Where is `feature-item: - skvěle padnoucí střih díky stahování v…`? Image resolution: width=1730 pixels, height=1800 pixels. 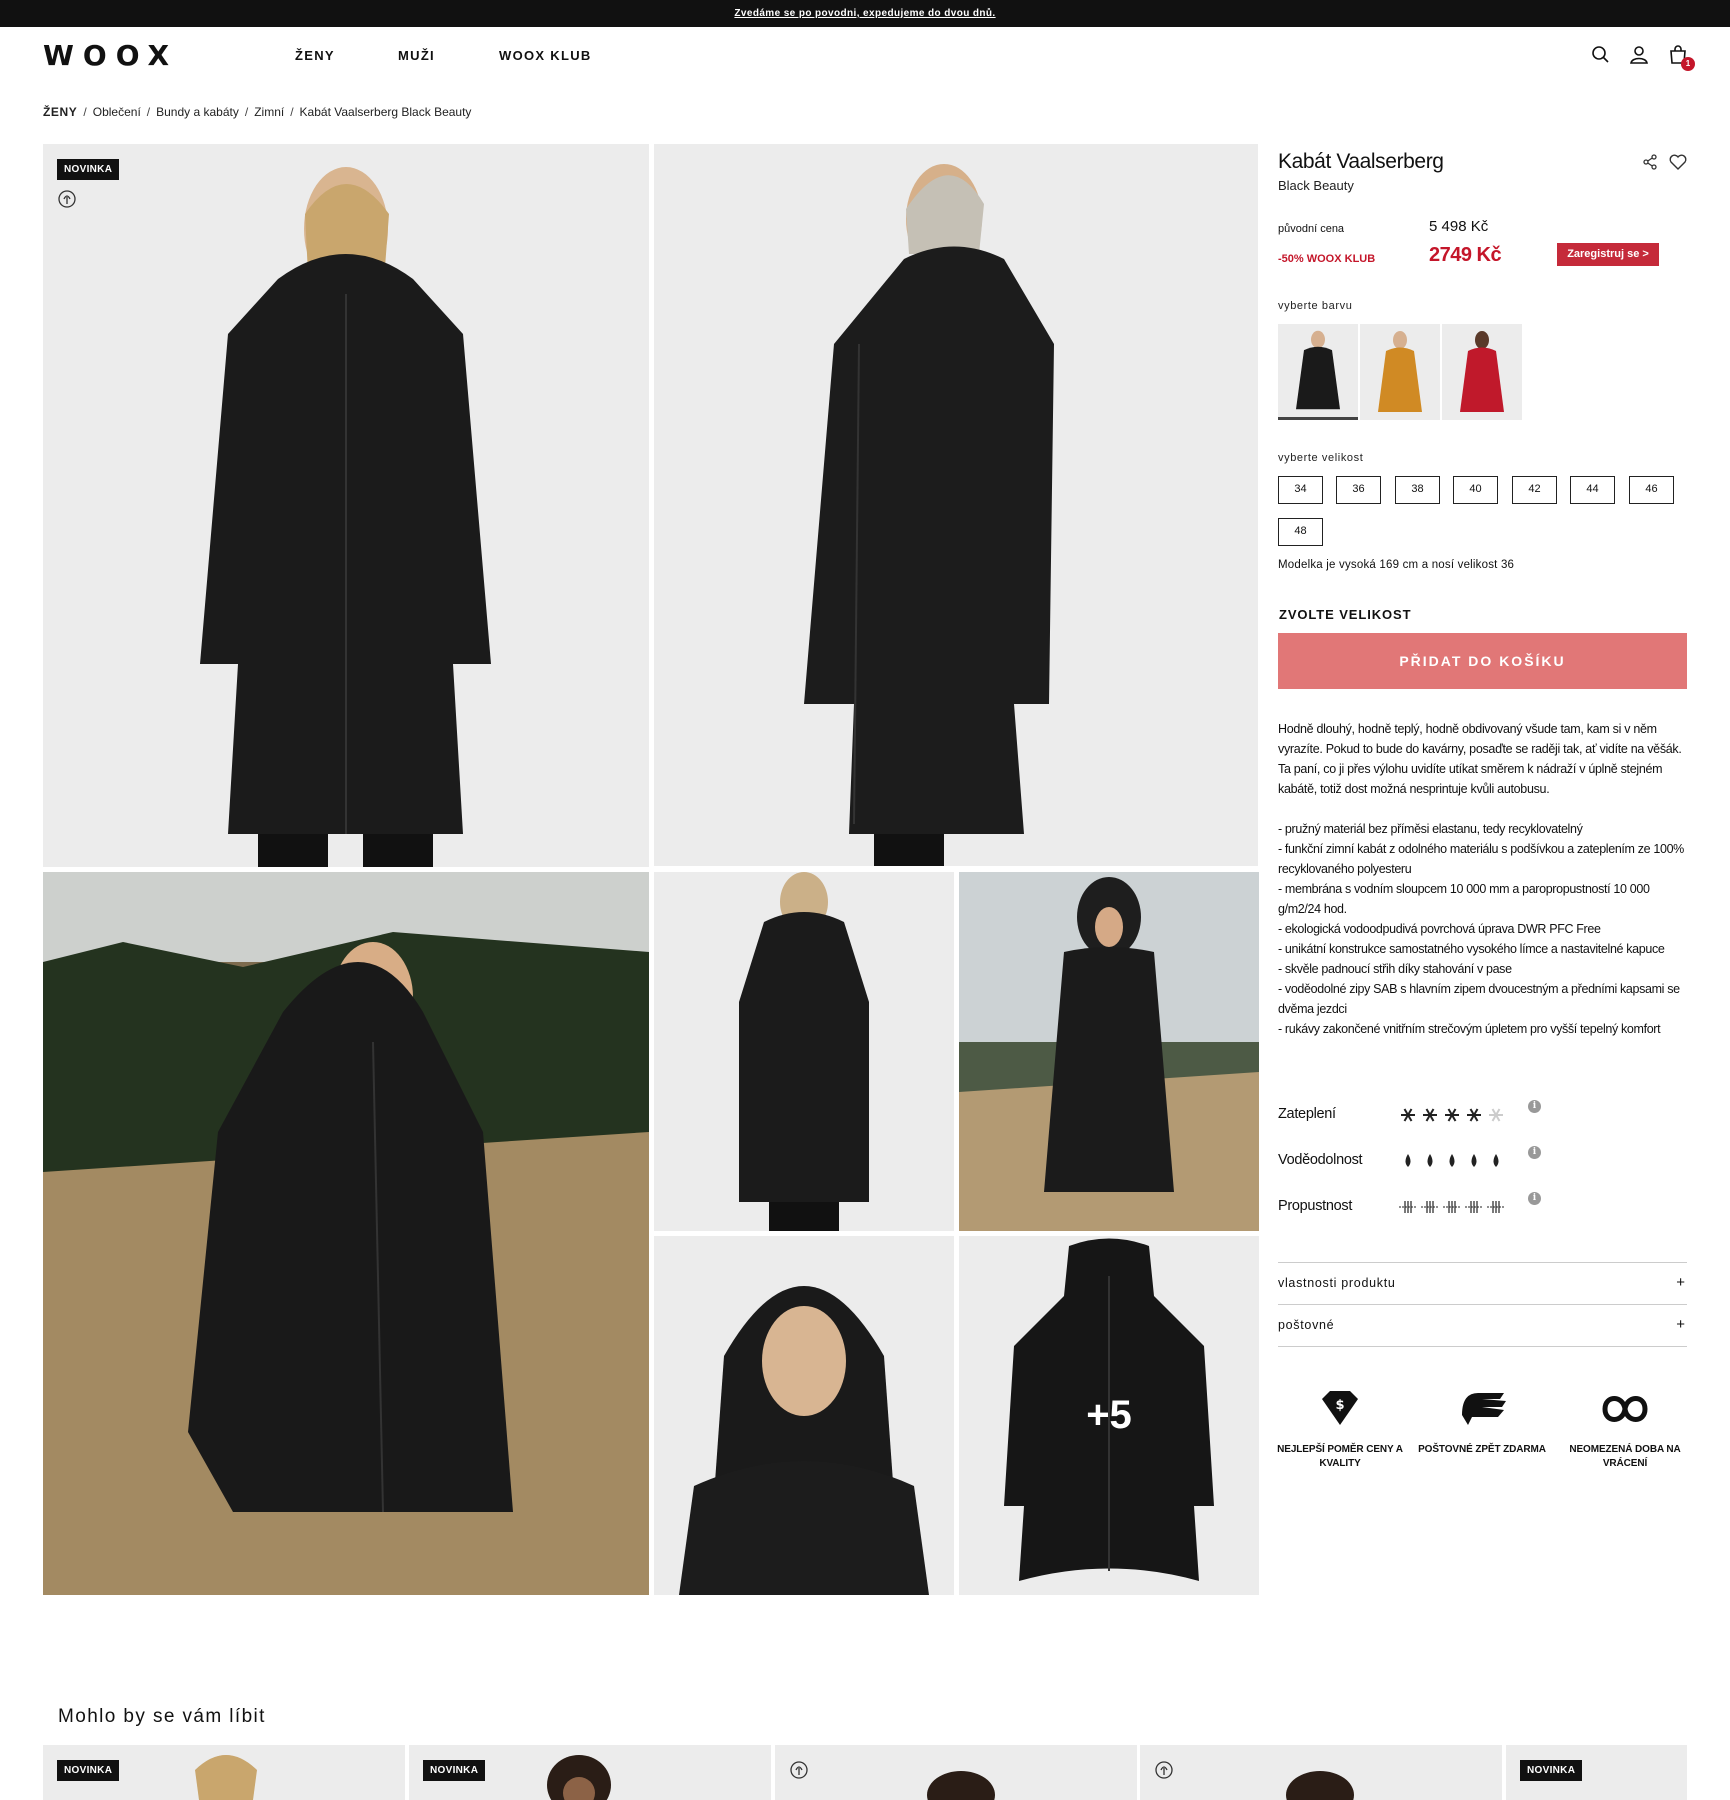 feature-item: - skvěle padnoucí střih díky stahování v… is located at coordinates (1395, 969).